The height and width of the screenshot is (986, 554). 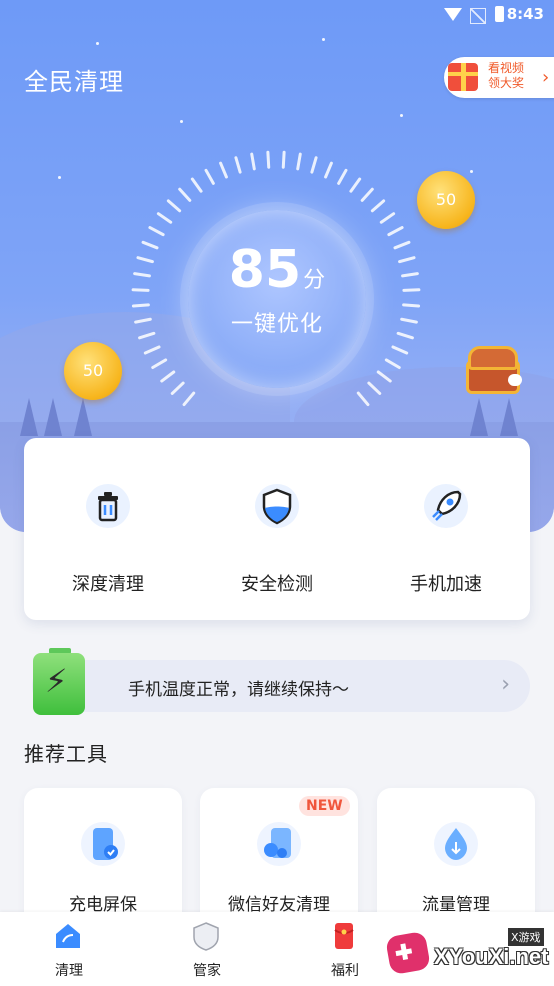 What do you see at coordinates (324, 806) in the screenshot?
I see `new-badge: NEW` at bounding box center [324, 806].